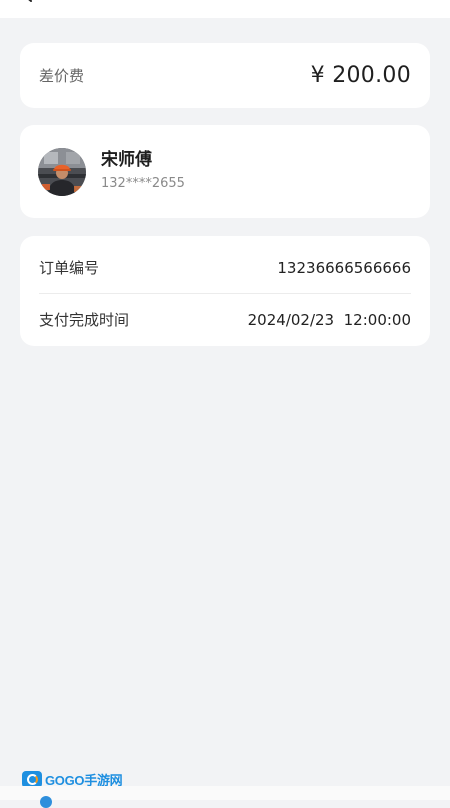  Describe the element at coordinates (360, 75) in the screenshot. I see `price-difference-amount: ¥ 200.00` at that location.